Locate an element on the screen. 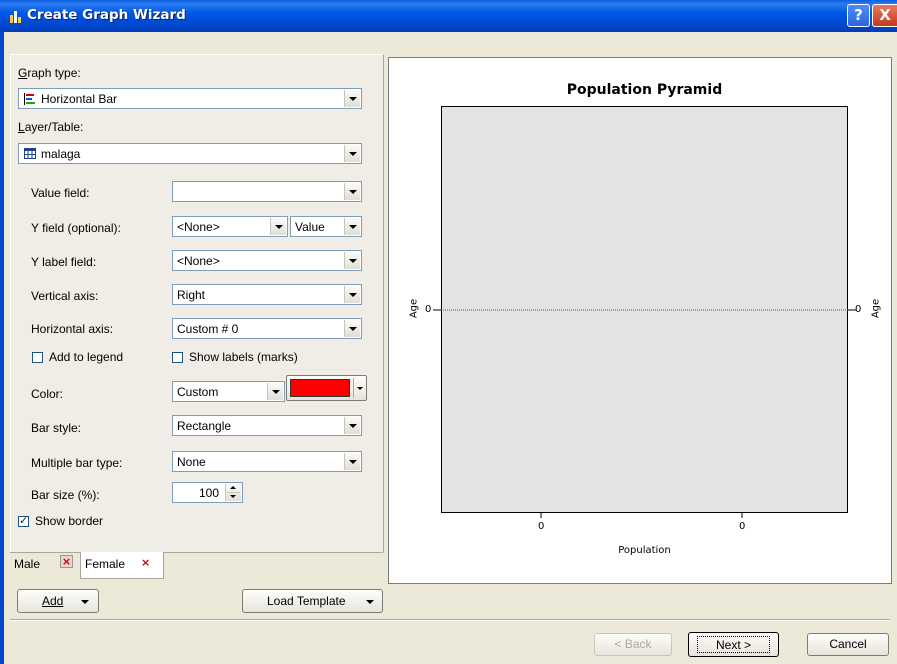  color-mode-select: Custom is located at coordinates (228, 391).